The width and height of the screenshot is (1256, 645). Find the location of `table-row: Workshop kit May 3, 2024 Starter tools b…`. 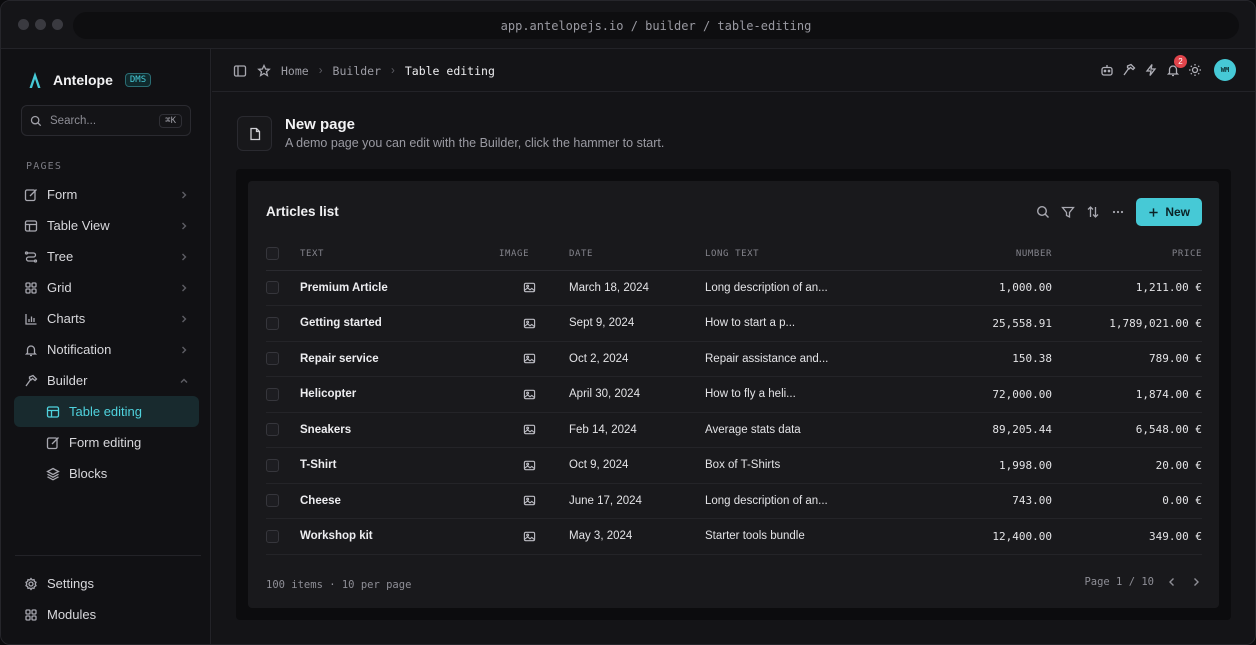

table-row: Workshop kit May 3, 2024 Starter tools b… is located at coordinates (734, 536).